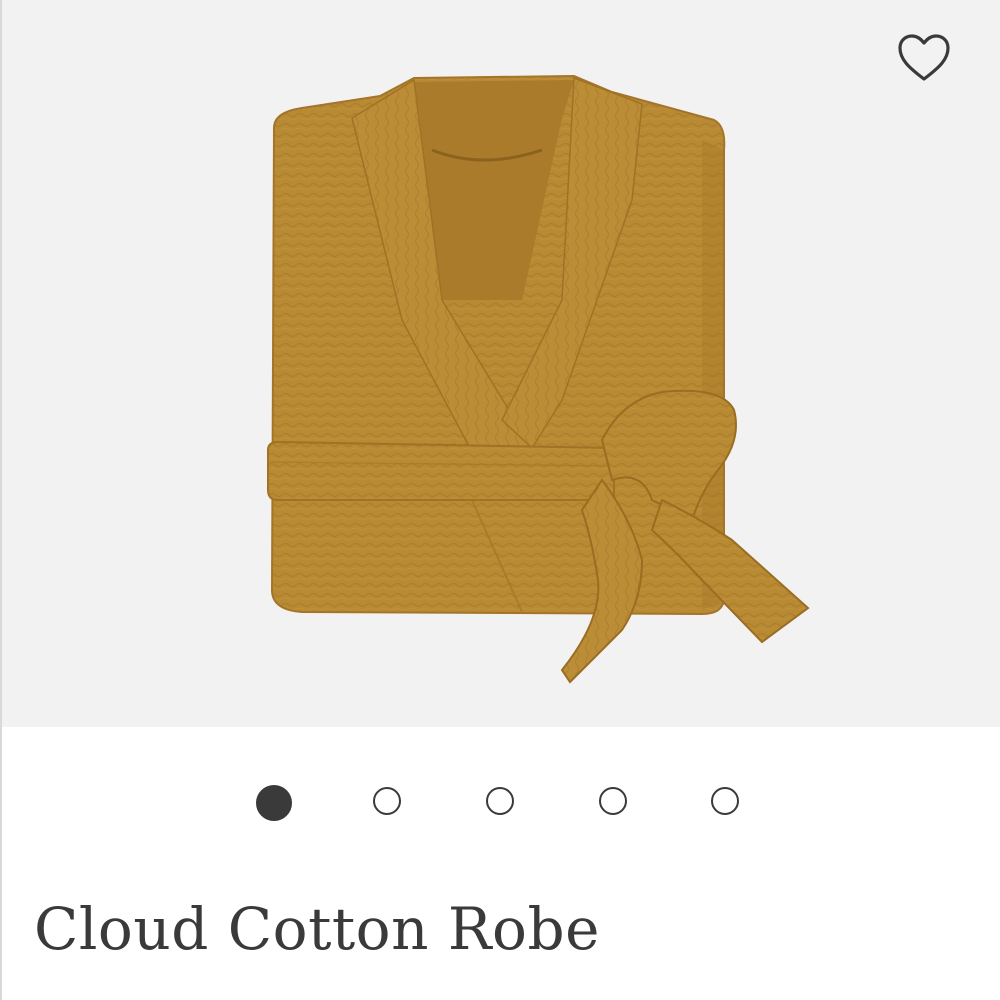  I want to click on favorite-button, so click(924, 58).